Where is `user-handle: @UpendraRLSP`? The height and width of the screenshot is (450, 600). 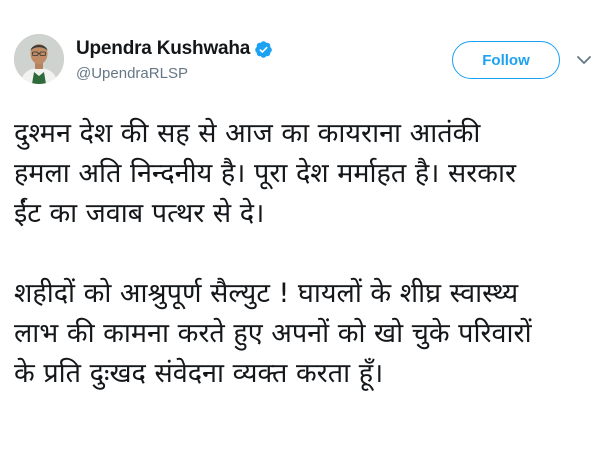 user-handle: @UpendraRLSP is located at coordinates (174, 73).